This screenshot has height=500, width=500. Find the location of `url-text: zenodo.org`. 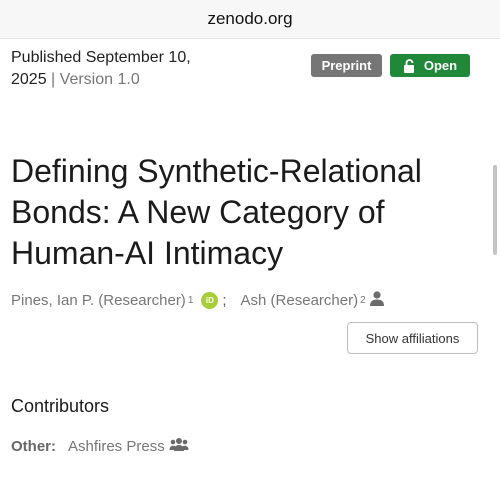

url-text: zenodo.org is located at coordinates (250, 18).